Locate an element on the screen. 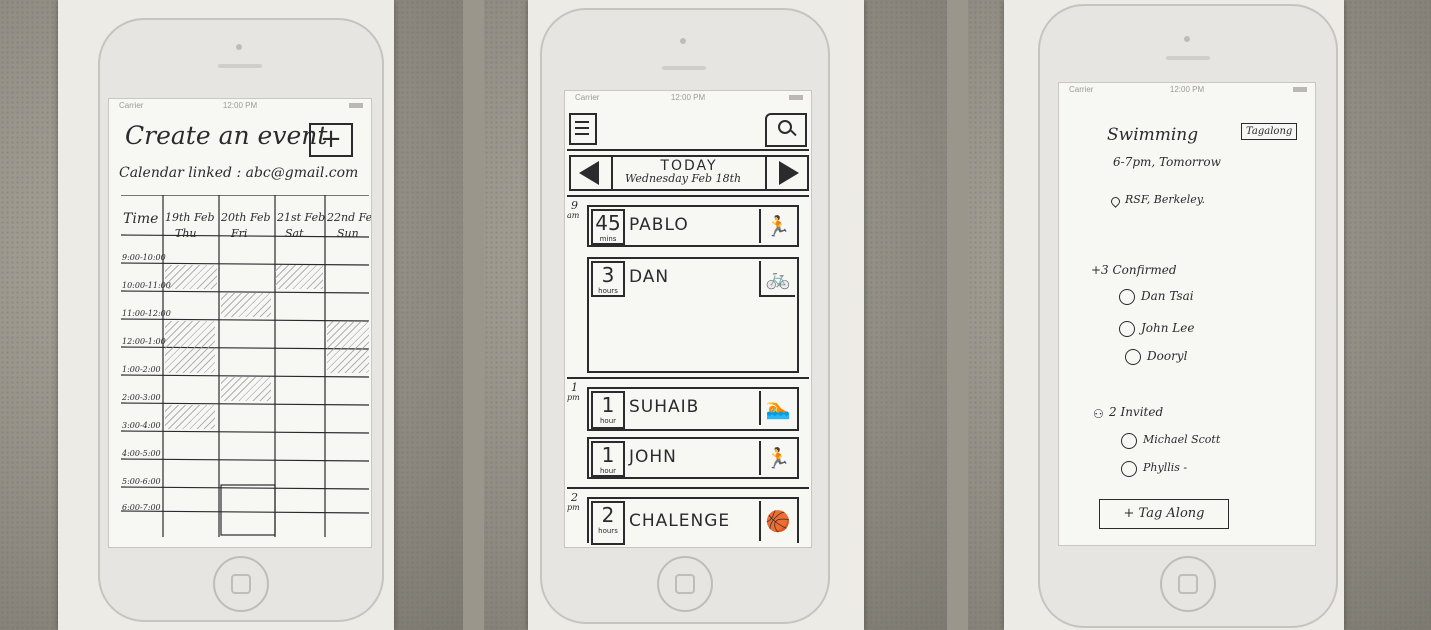  next-day-button is located at coordinates (786, 173).